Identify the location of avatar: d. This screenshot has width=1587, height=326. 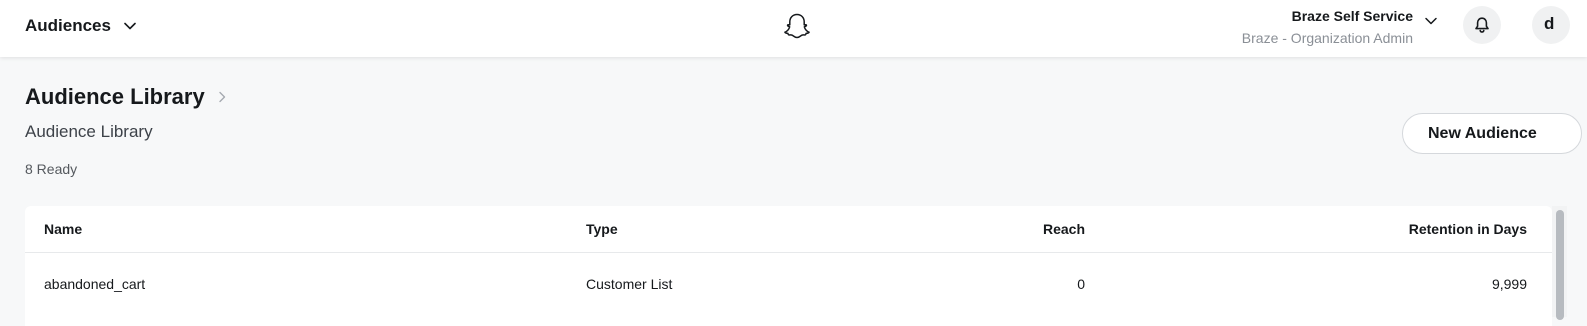
(1551, 25).